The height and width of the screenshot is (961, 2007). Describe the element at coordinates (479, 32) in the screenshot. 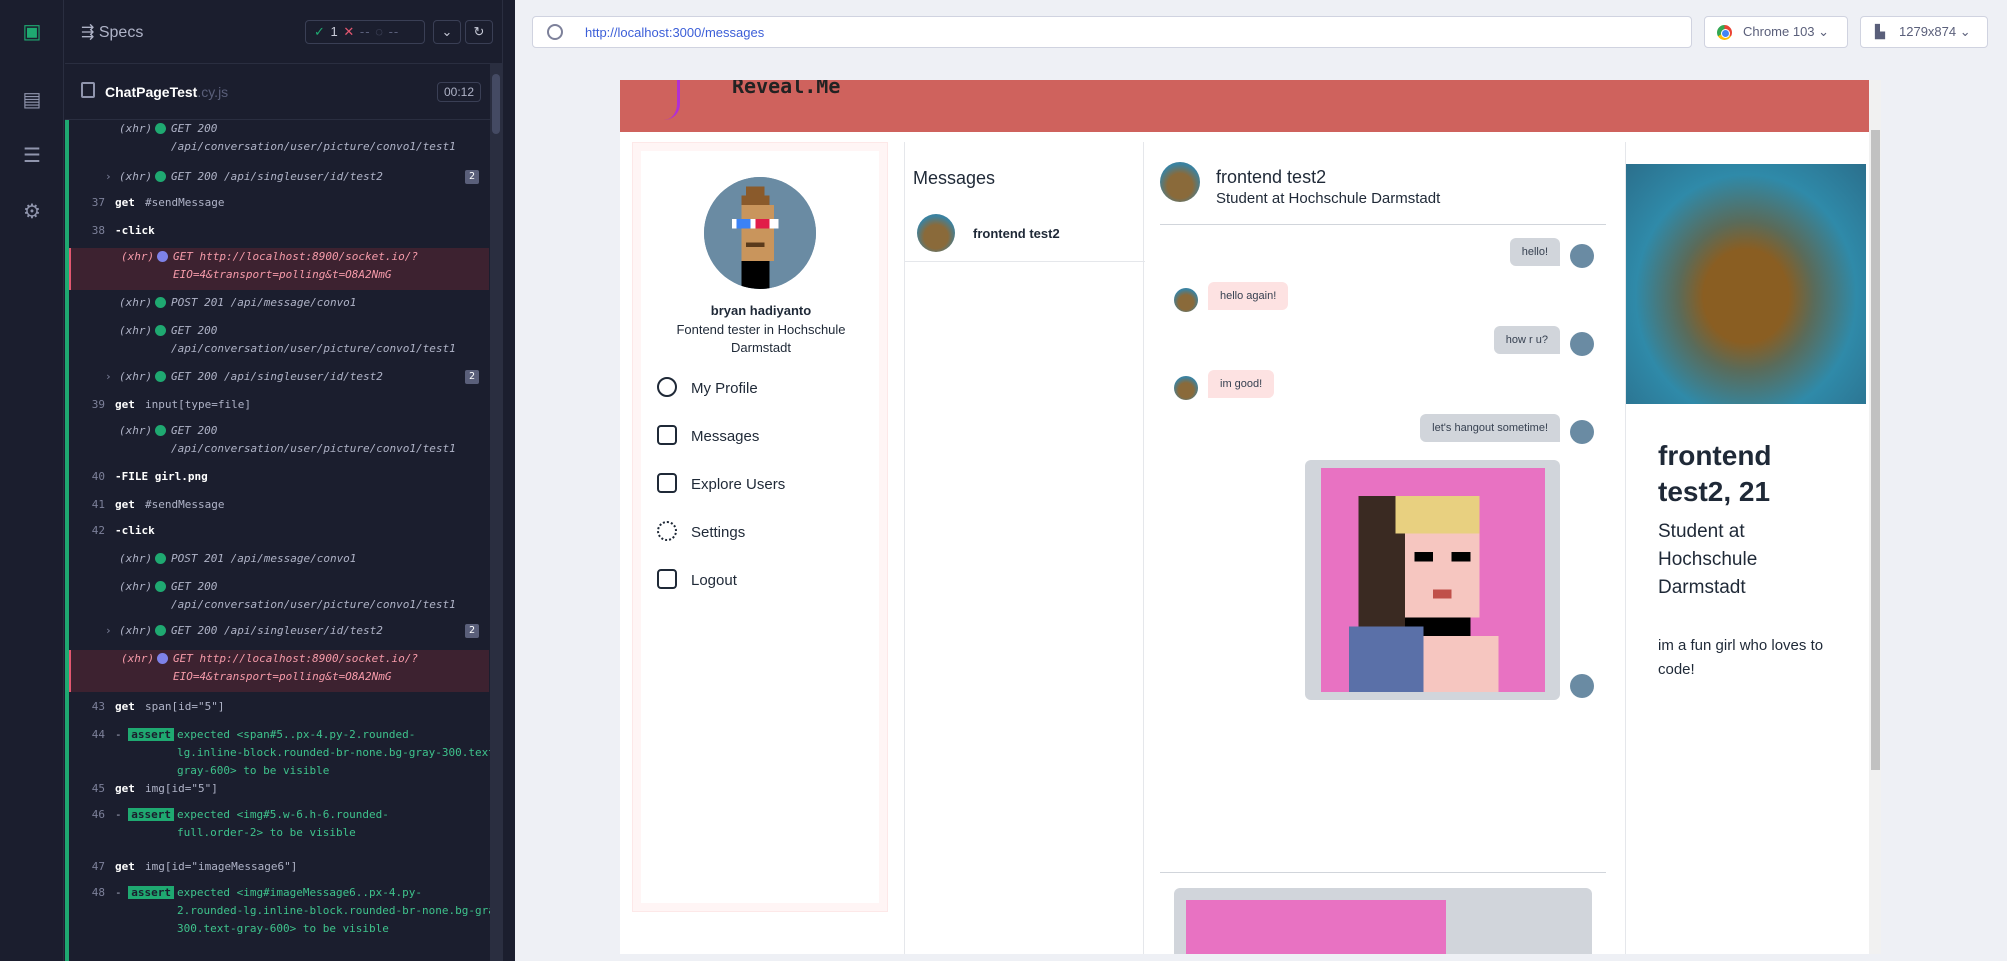

I see `rerun-icon: ↻` at that location.